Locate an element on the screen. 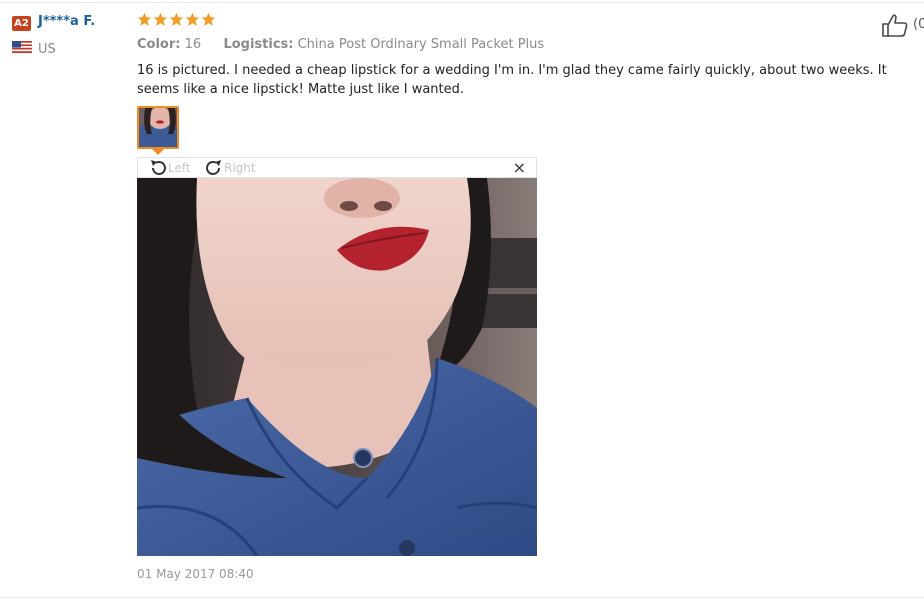 Image resolution: width=924 pixels, height=601 pixels. close-viewer-button: × is located at coordinates (519, 168).